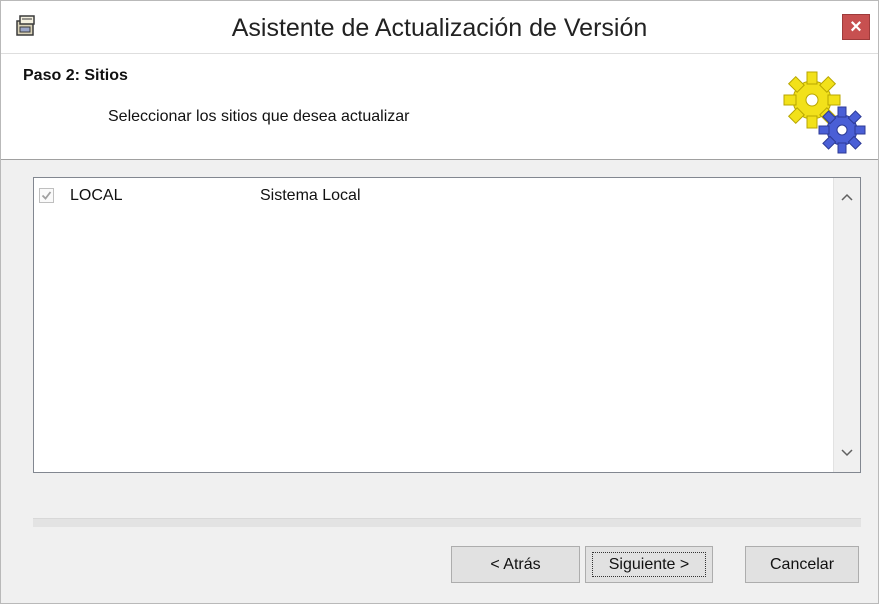 The image size is (879, 604). I want to click on back-button: < Atrás, so click(515, 564).